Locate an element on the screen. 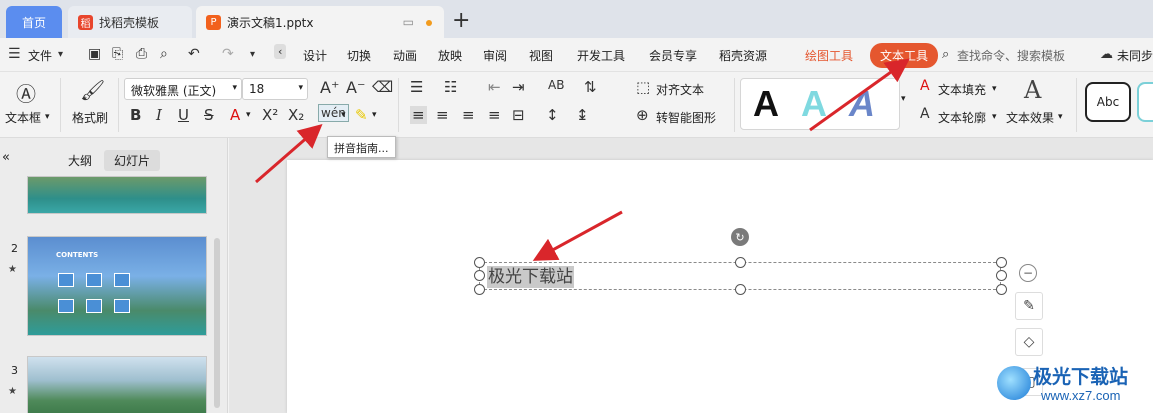 Image resolution: width=1153 pixels, height=413 pixels. align-center-icon: ≡ is located at coordinates (442, 115).